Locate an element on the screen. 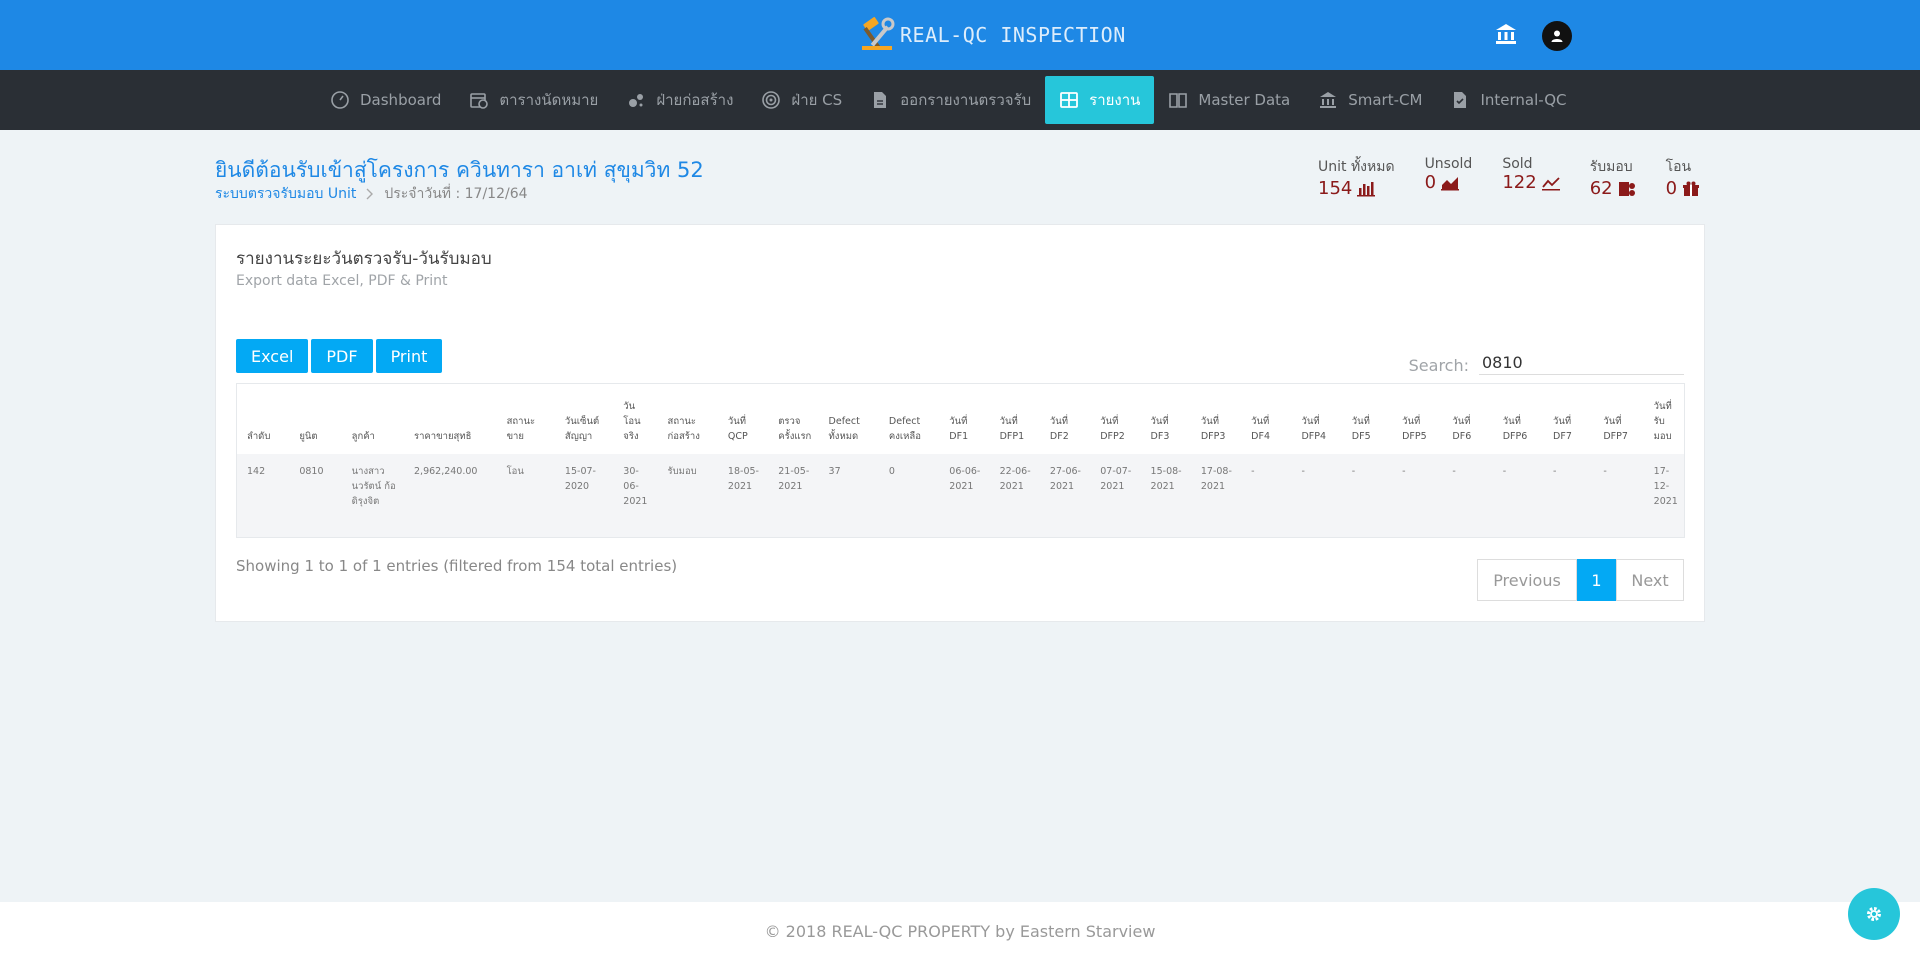 The image size is (1920, 960). nav-item-cs: ฝ่าย CS is located at coordinates (801, 100).